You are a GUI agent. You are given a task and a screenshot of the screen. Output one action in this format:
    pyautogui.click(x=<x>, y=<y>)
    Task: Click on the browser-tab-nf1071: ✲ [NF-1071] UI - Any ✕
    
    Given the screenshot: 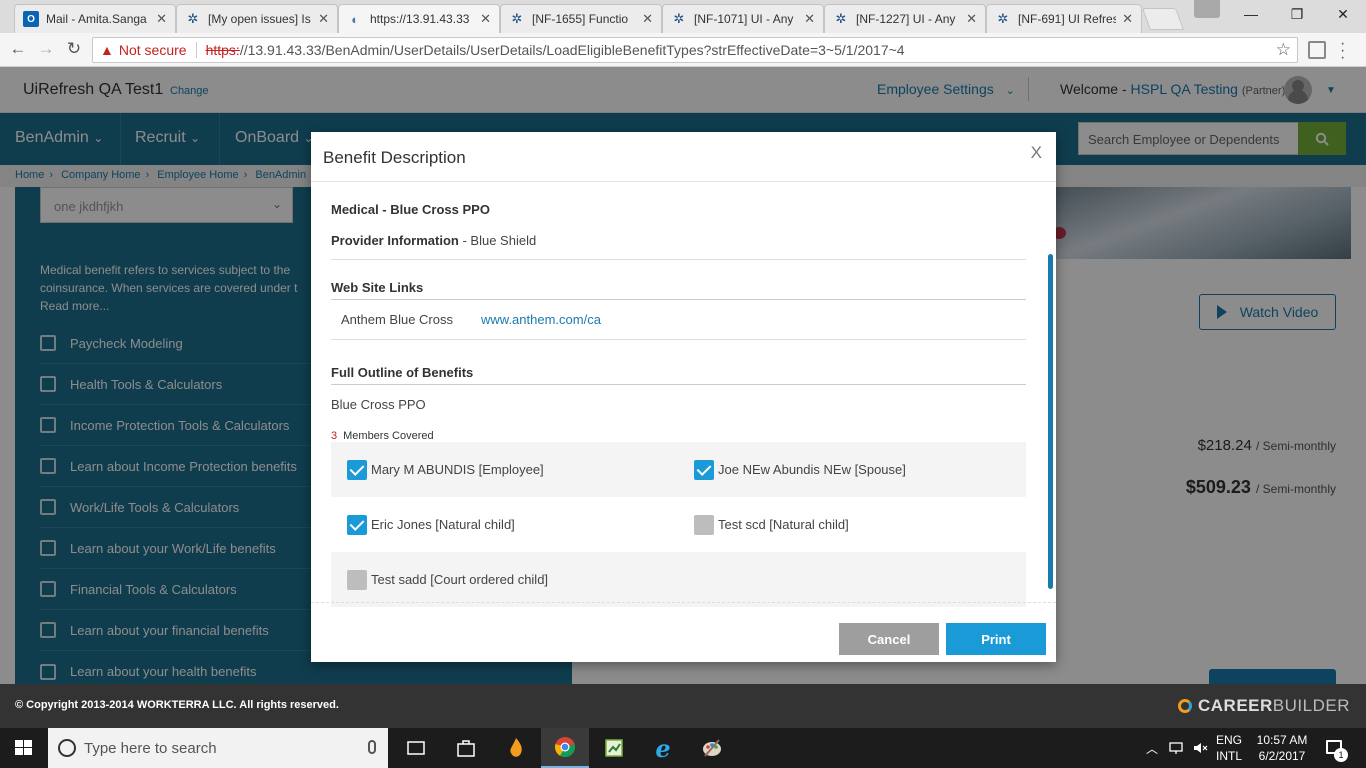 What is the action you would take?
    pyautogui.click(x=743, y=18)
    